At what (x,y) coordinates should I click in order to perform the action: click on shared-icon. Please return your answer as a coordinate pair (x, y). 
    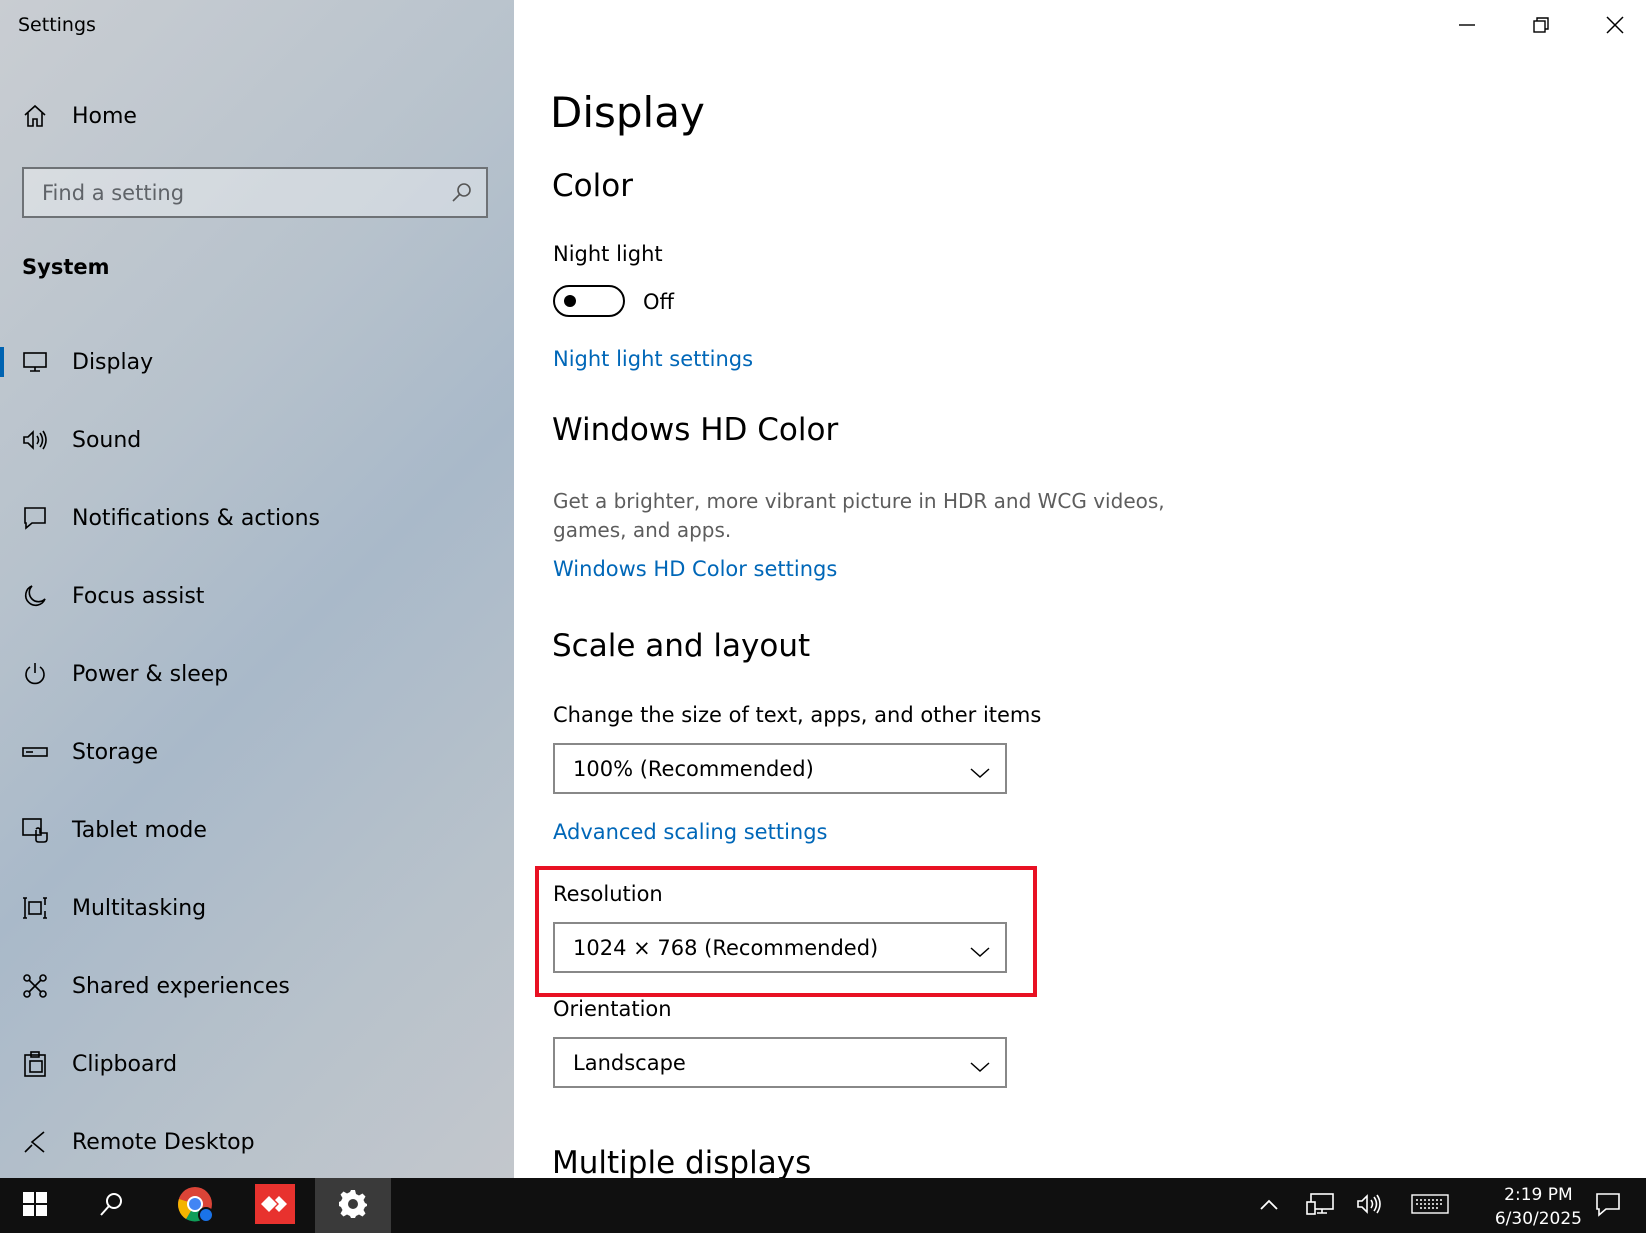
    Looking at the image, I should click on (35, 986).